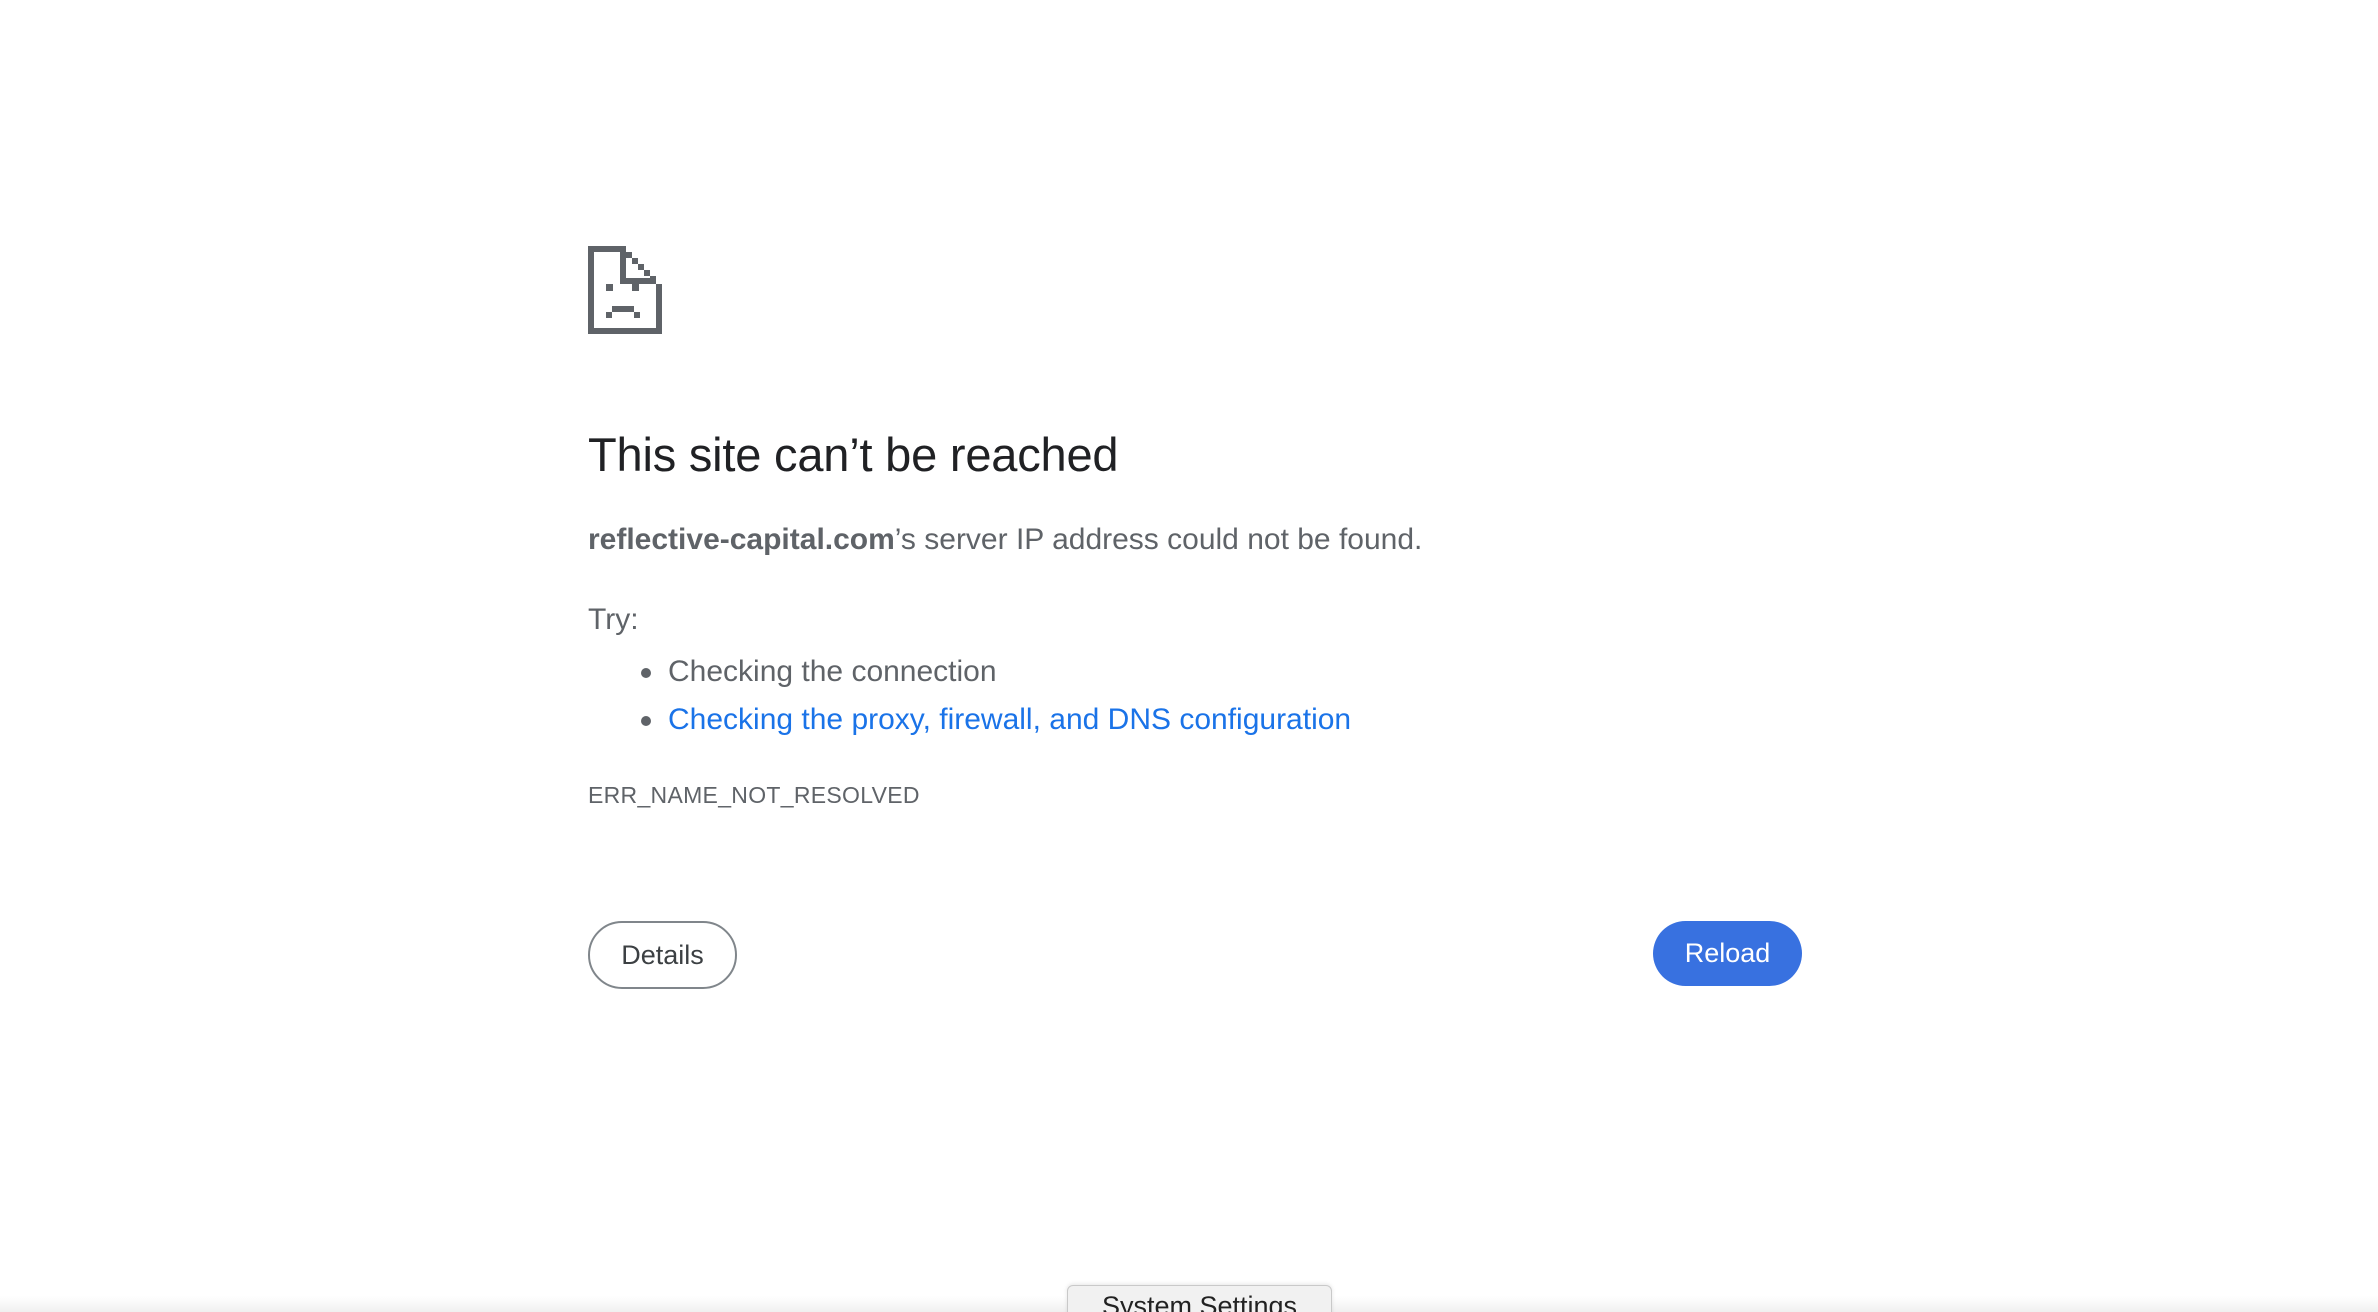 The image size is (2378, 1312). What do you see at coordinates (853, 454) in the screenshot?
I see `error-title: This site can’t be reached` at bounding box center [853, 454].